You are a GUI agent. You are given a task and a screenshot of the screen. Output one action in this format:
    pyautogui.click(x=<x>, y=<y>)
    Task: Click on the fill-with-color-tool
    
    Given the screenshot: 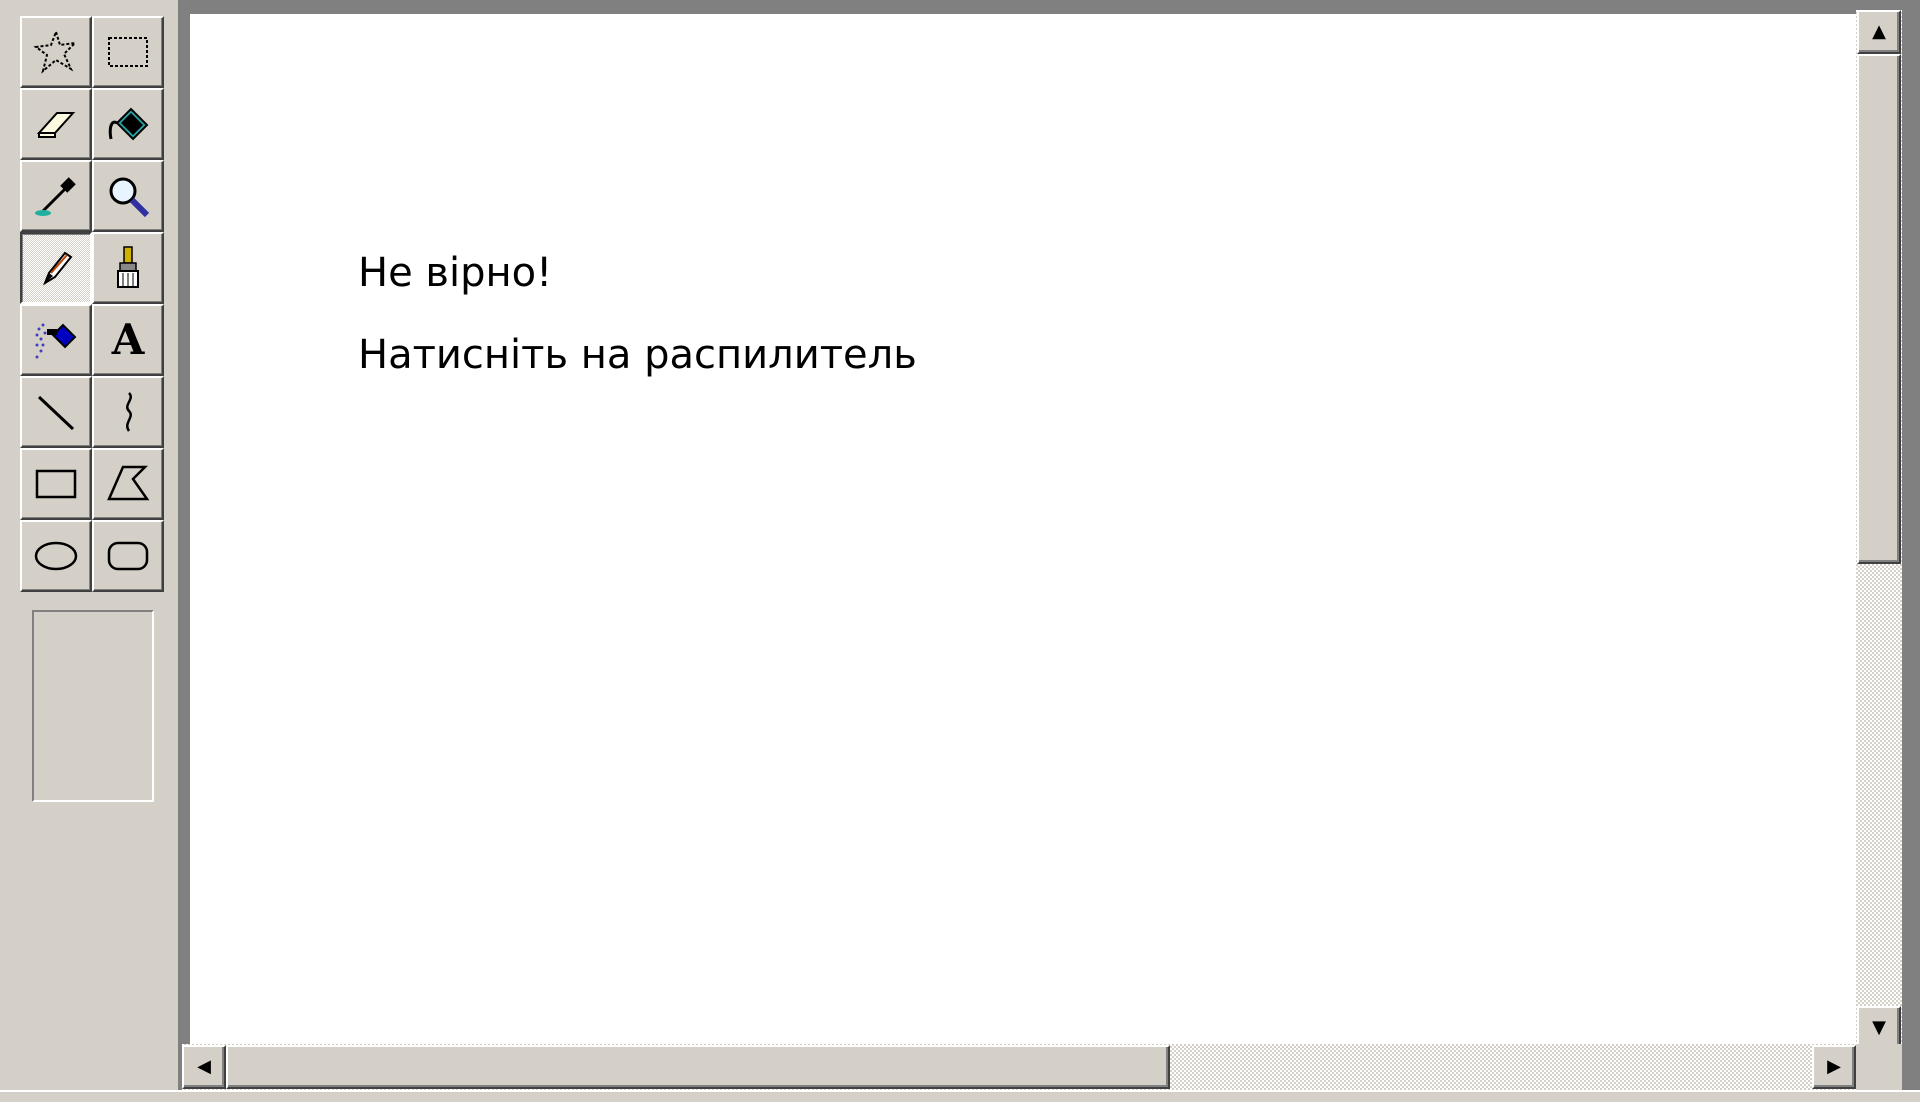 What is the action you would take?
    pyautogui.click(x=128, y=124)
    